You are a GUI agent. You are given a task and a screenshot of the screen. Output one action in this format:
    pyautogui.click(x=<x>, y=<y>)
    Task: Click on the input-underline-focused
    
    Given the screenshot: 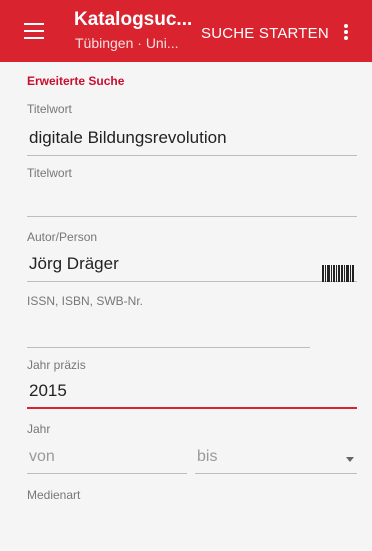 What is the action you would take?
    pyautogui.click(x=192, y=408)
    